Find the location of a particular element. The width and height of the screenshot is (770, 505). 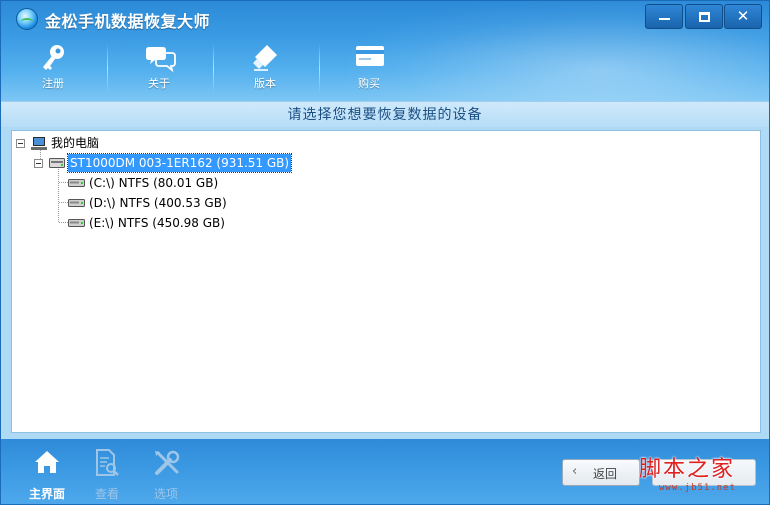

root-collapse-toggle is located at coordinates (20, 143).